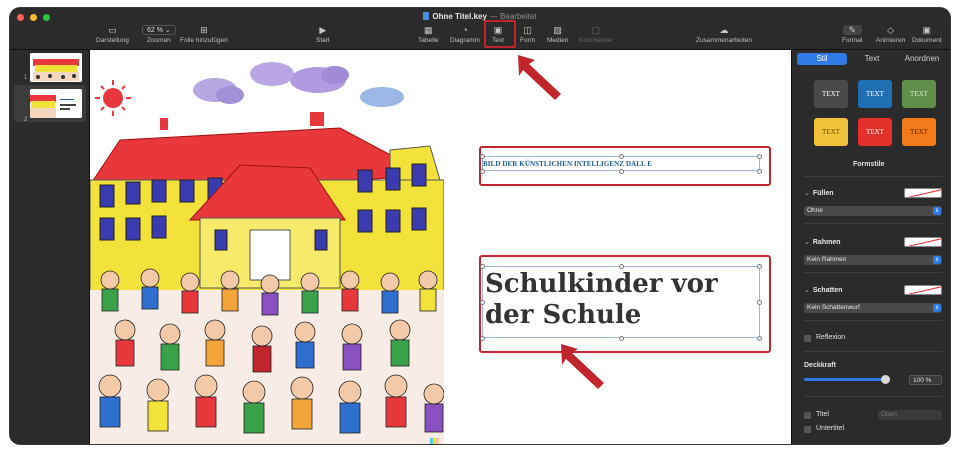 This screenshot has height=455, width=960. What do you see at coordinates (112, 40) in the screenshot?
I see `view-label: Darstellung` at bounding box center [112, 40].